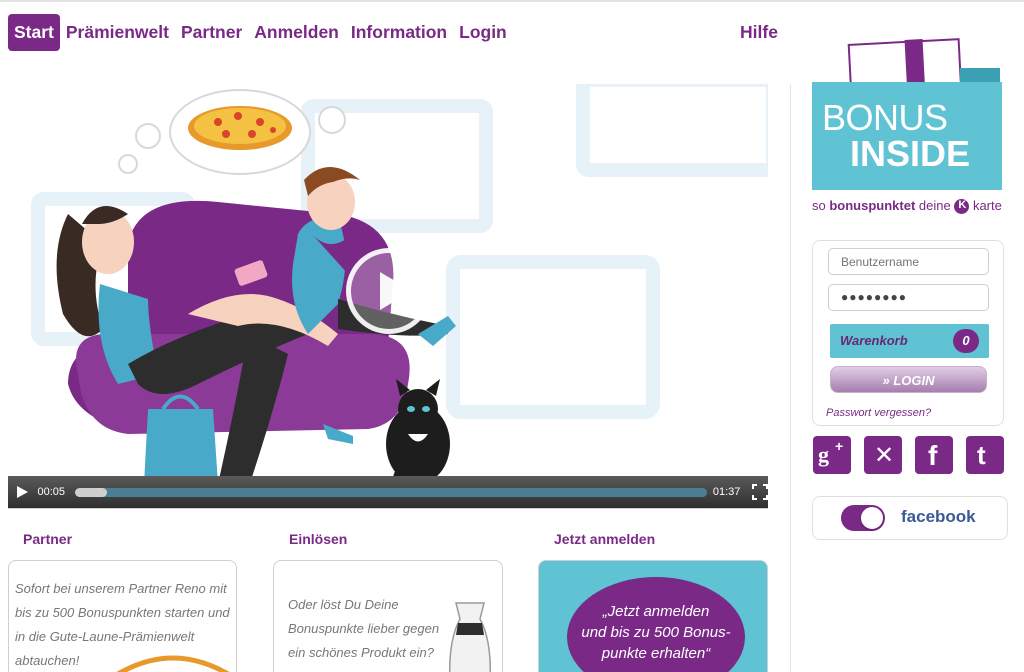 The image size is (1024, 672). Describe the element at coordinates (389, 291) in the screenshot. I see `play-overlay-button` at that location.